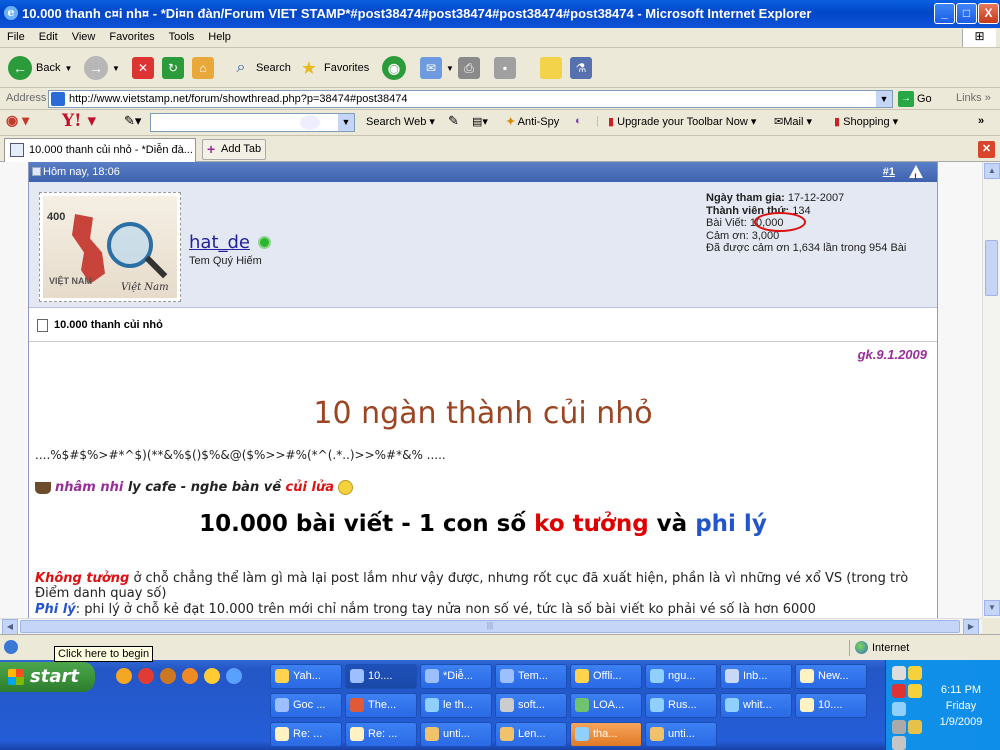 The height and width of the screenshot is (750, 1000). I want to click on username-link: hat_de, so click(219, 242).